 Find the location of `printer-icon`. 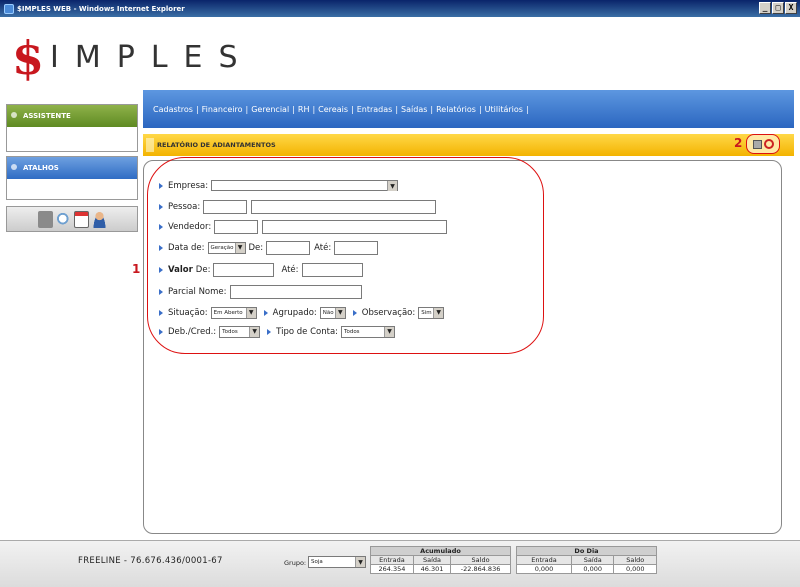

printer-icon is located at coordinates (757, 144).